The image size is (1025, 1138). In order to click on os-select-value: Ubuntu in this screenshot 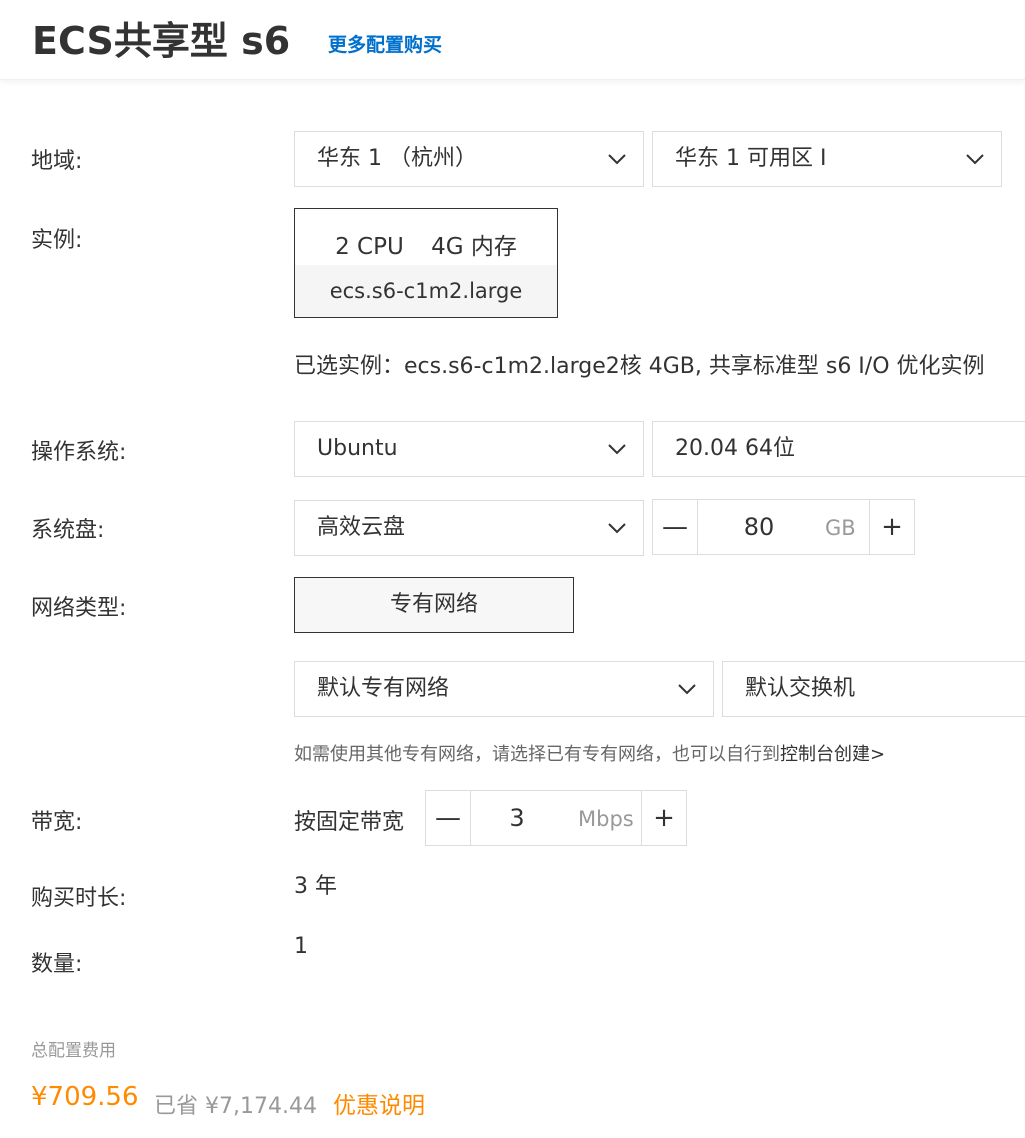, I will do `click(357, 448)`.